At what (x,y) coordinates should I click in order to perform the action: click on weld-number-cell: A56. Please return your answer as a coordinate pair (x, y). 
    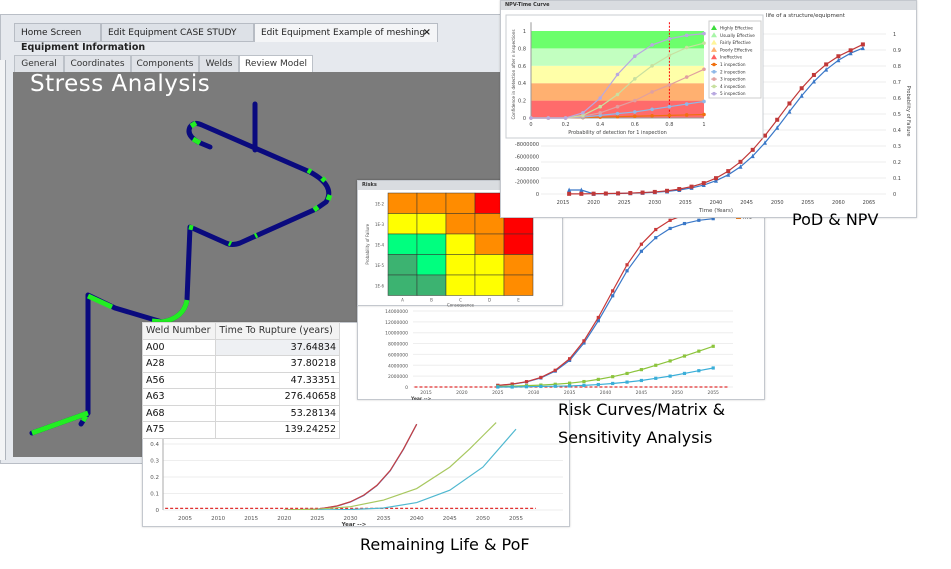
    Looking at the image, I should click on (179, 380).